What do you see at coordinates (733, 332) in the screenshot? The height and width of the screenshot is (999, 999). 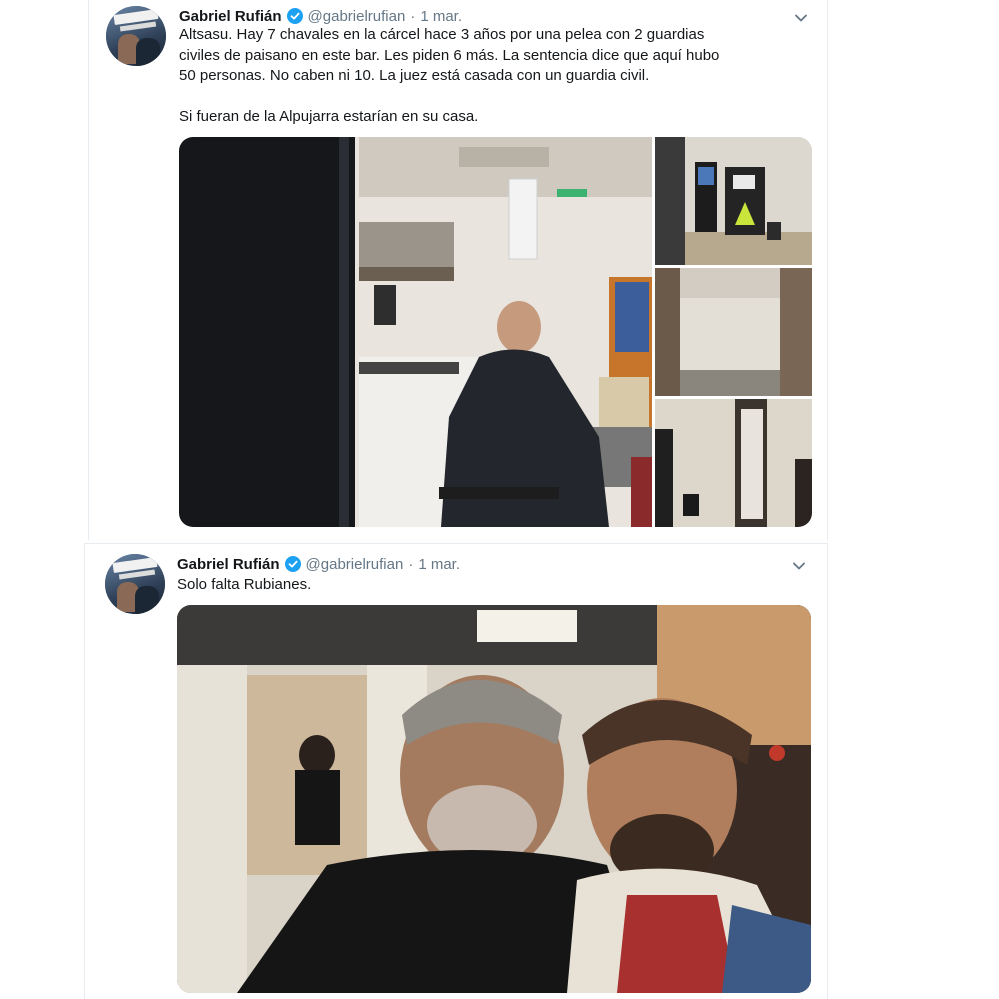 I see `photo-bar-wall` at bounding box center [733, 332].